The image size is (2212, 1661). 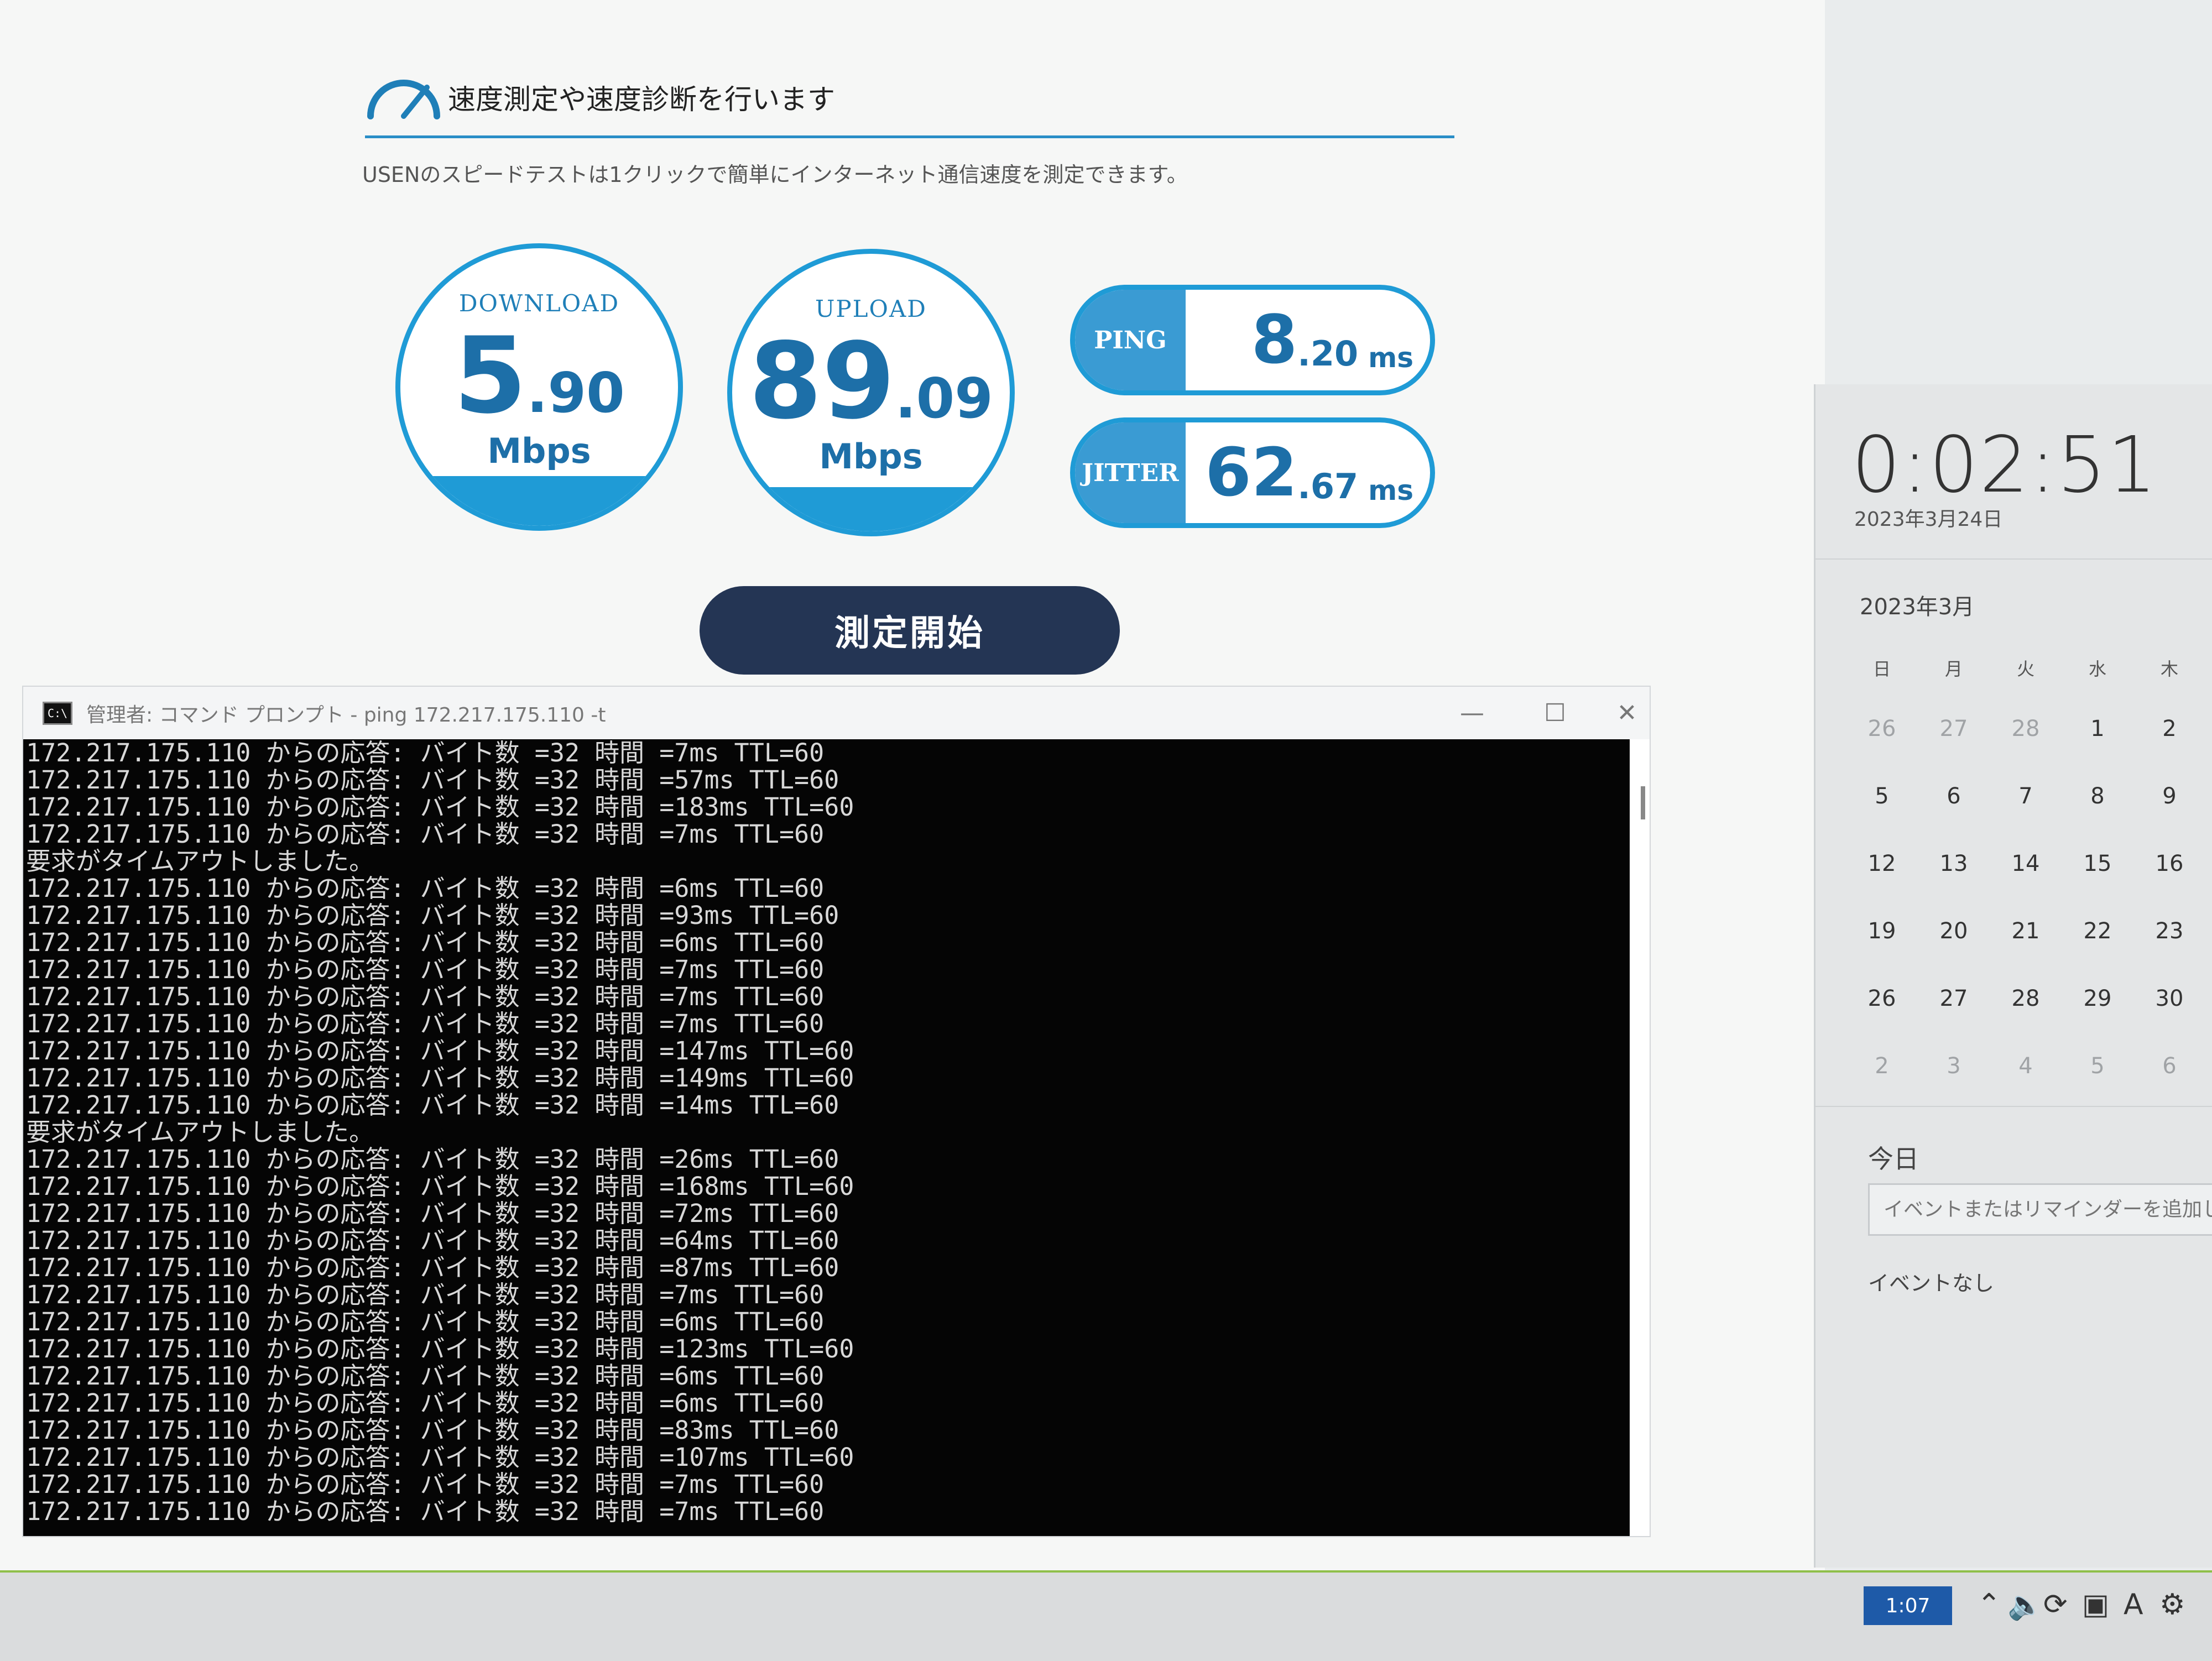 What do you see at coordinates (1882, 863) in the screenshot?
I see `calendar-day: 12` at bounding box center [1882, 863].